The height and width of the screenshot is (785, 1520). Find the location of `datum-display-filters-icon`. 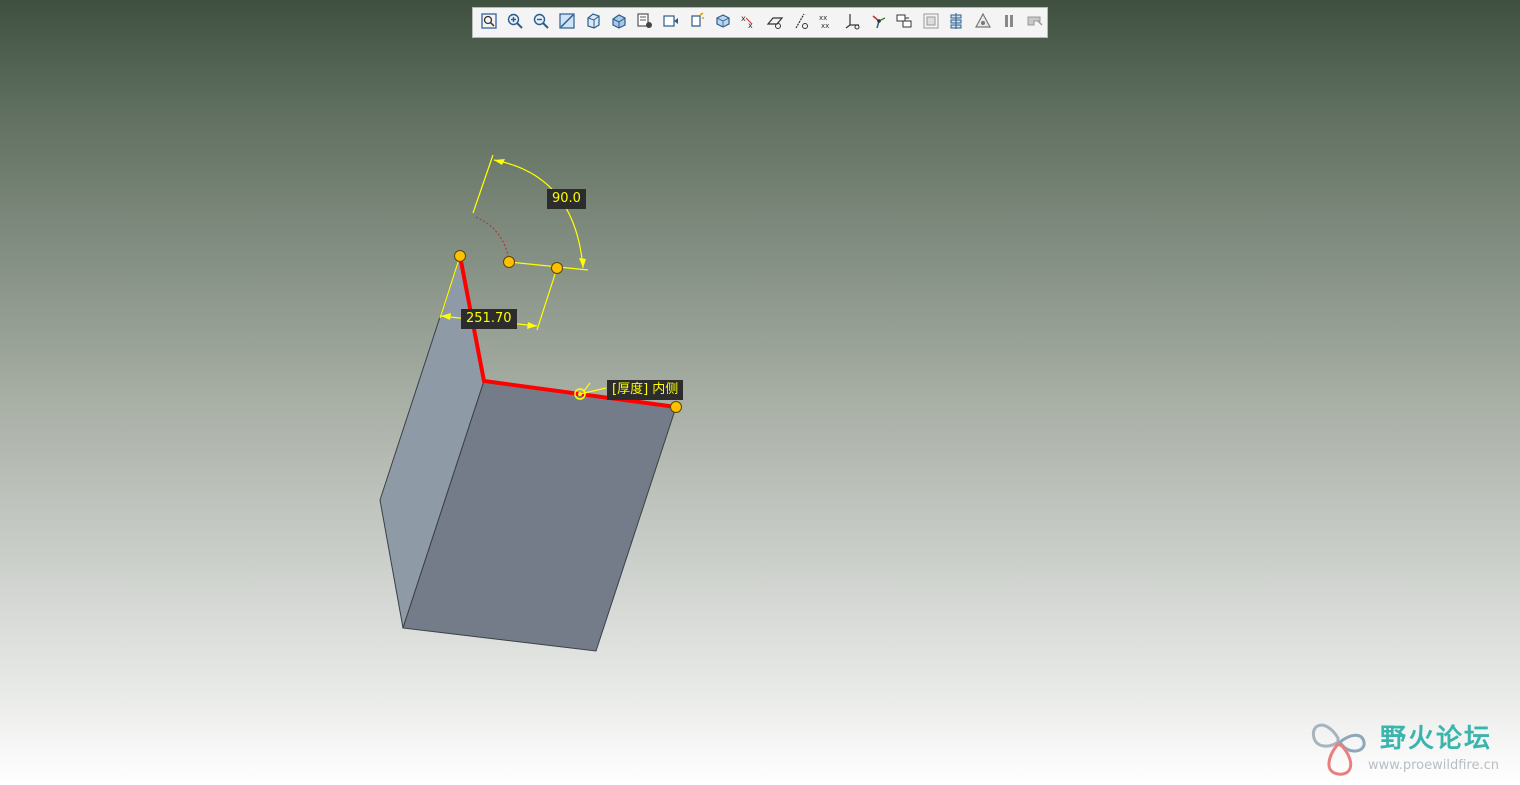

datum-display-filters-icon is located at coordinates (905, 23).